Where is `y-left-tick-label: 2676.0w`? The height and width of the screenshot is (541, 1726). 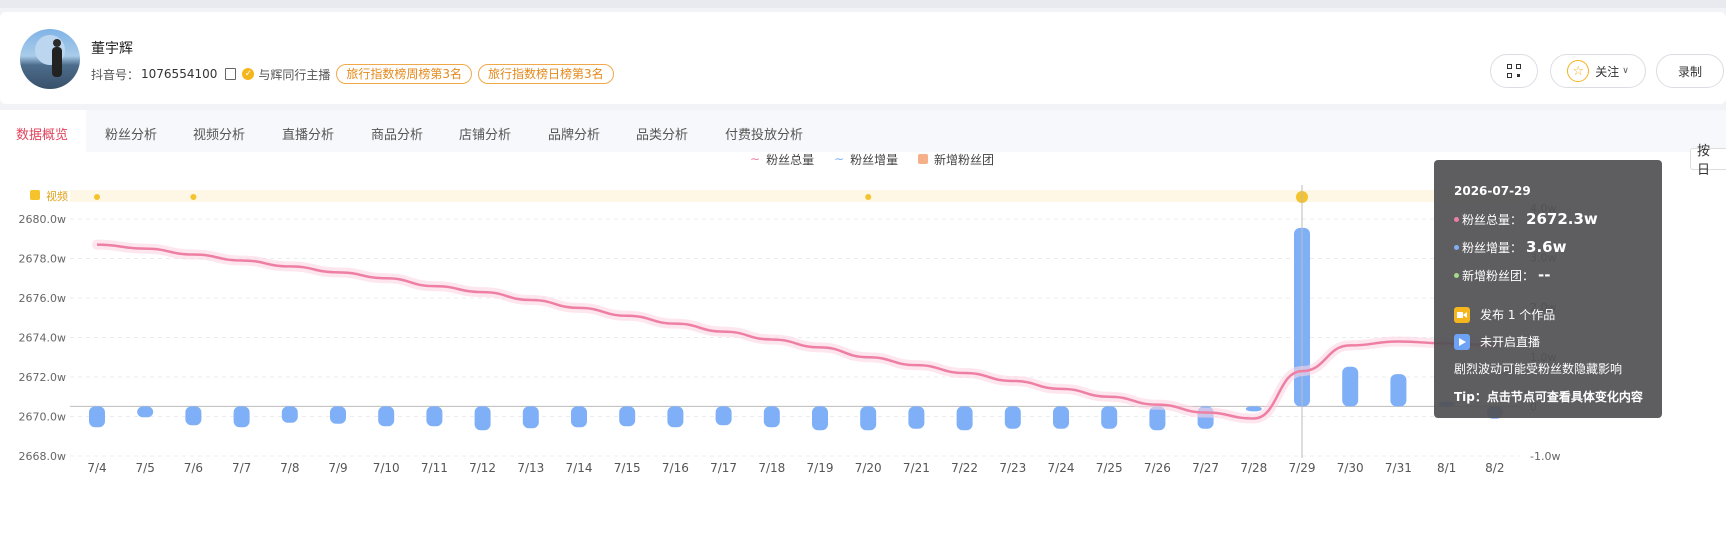 y-left-tick-label: 2676.0w is located at coordinates (43, 298).